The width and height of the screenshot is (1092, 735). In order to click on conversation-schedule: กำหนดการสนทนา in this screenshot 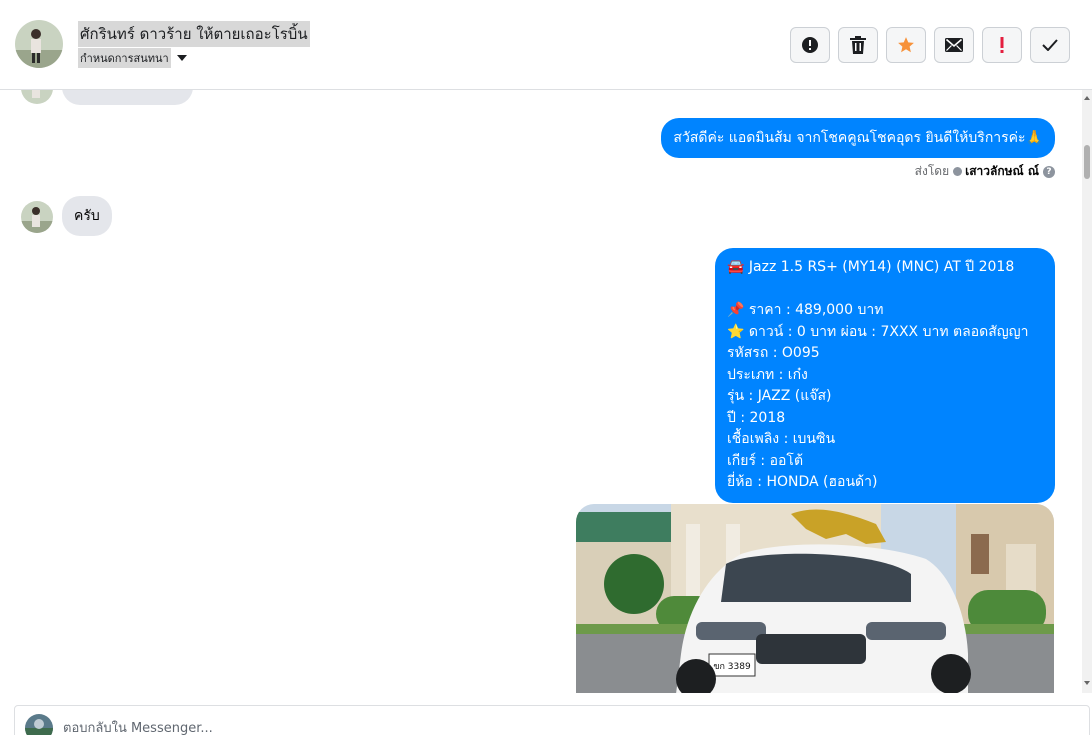, I will do `click(132, 58)`.